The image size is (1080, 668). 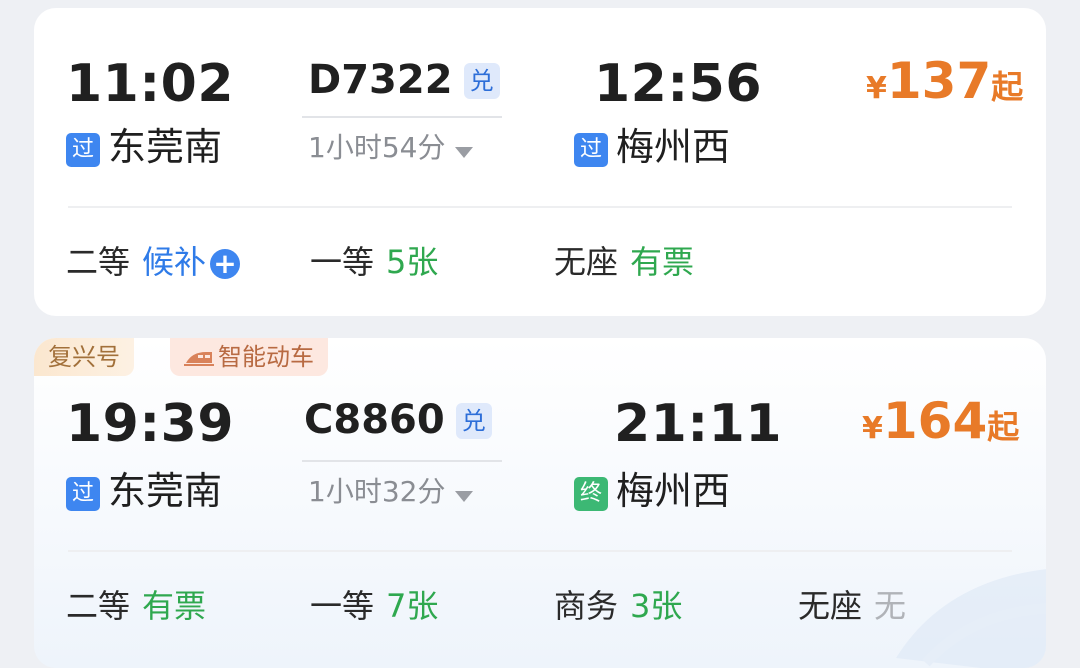 I want to click on price: ¥164起, so click(x=940, y=421).